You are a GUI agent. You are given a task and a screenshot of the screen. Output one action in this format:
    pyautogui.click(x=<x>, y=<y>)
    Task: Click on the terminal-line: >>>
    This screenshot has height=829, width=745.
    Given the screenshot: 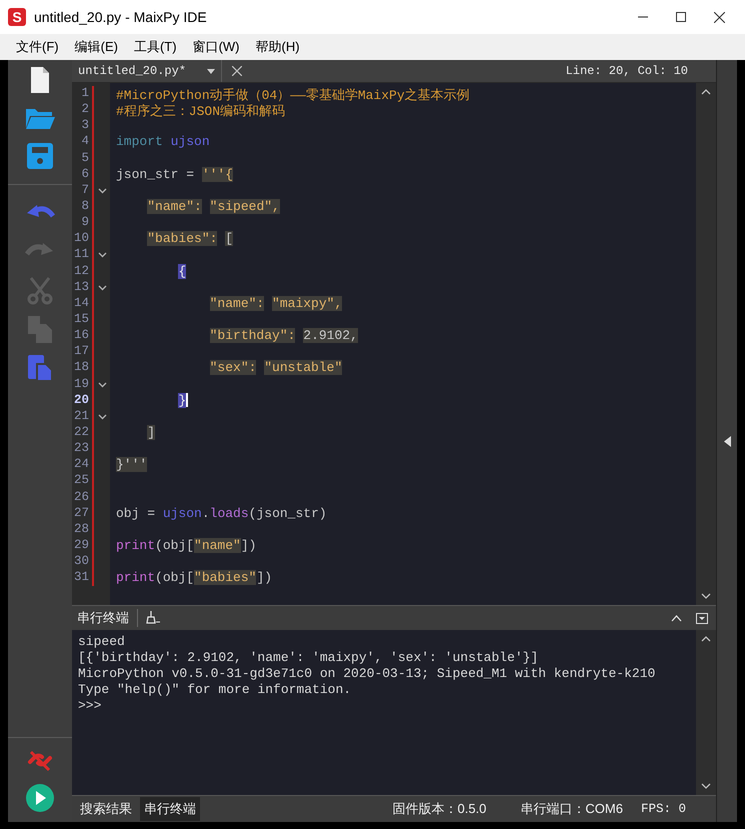 What is the action you would take?
    pyautogui.click(x=90, y=706)
    